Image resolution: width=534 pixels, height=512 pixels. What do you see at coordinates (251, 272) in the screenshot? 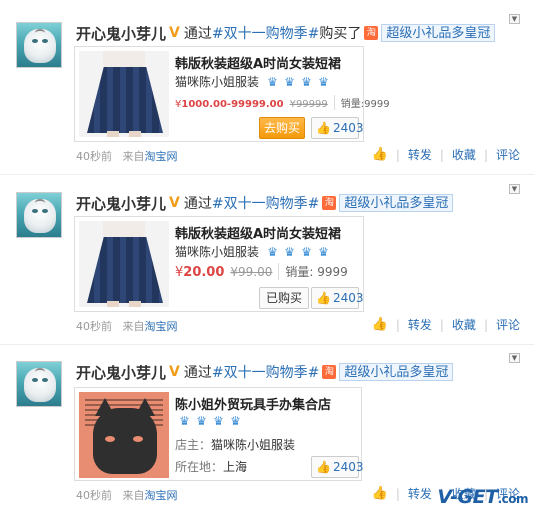
I see `old-price: ¥99.00` at bounding box center [251, 272].